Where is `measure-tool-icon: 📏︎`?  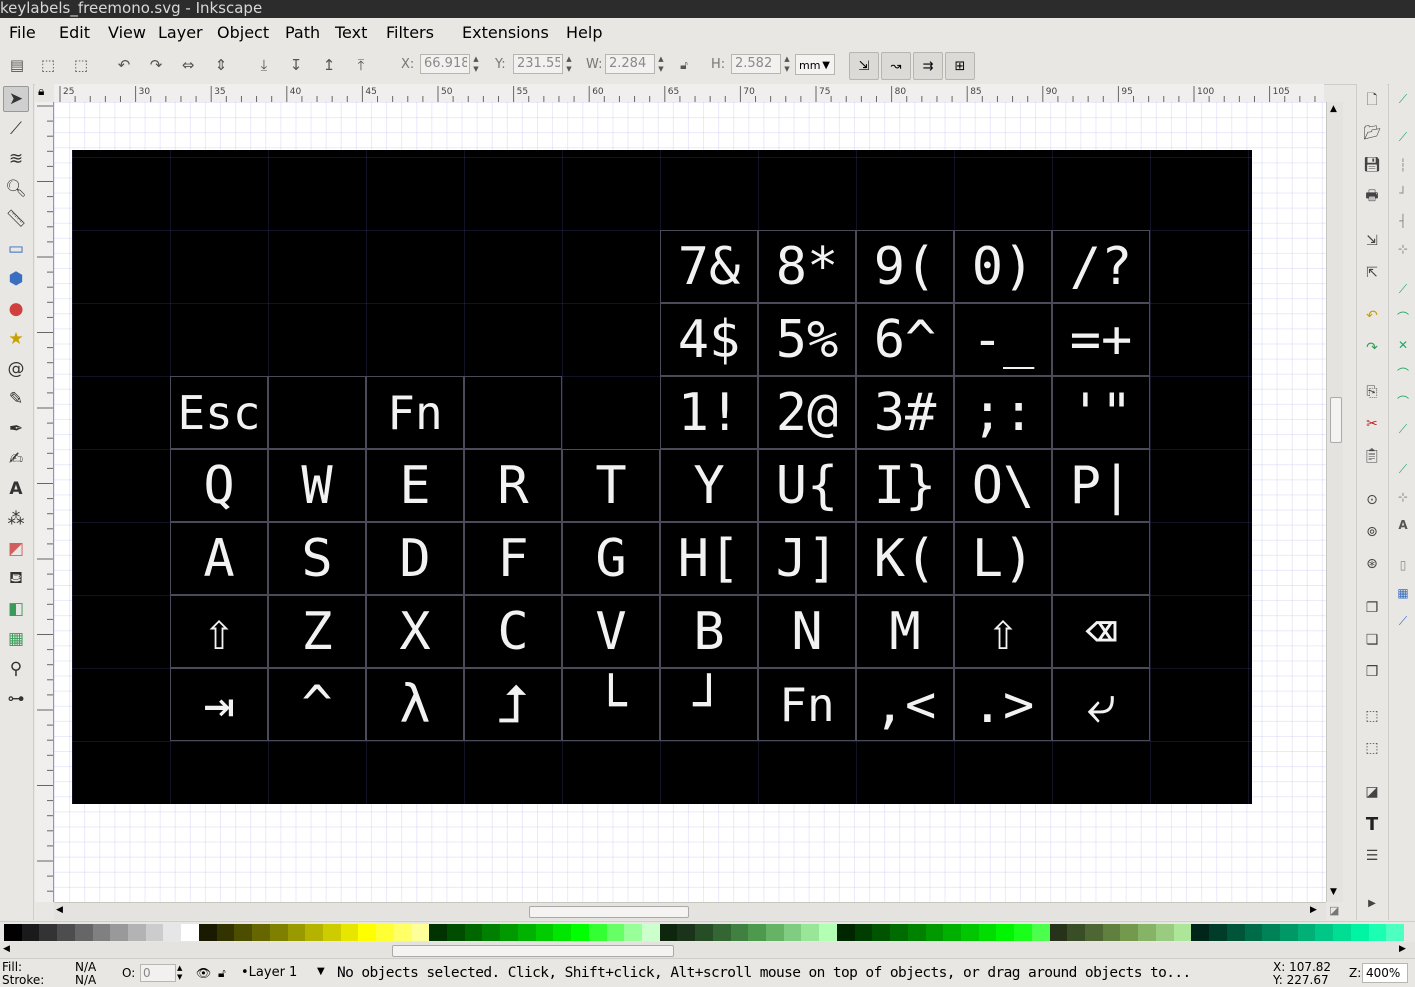 measure-tool-icon: 📏︎ is located at coordinates (16, 219).